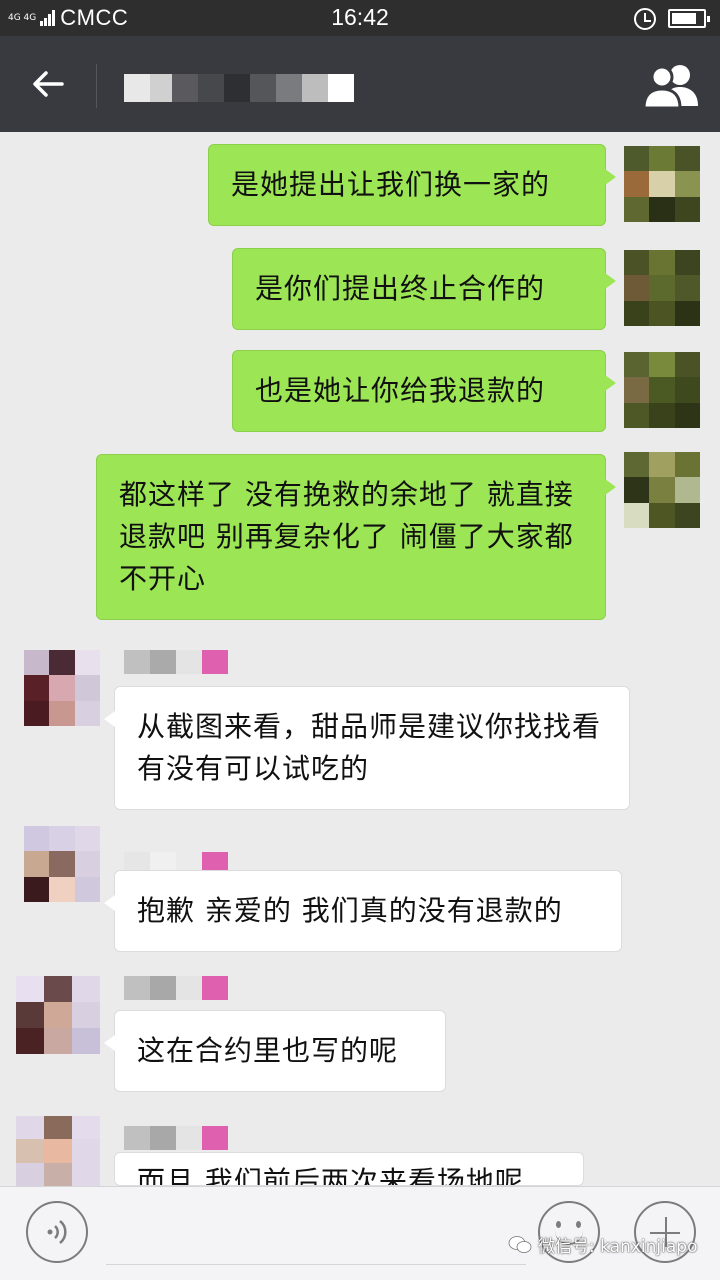 The height and width of the screenshot is (1280, 720). I want to click on status-bar: 4G 4G CMCC 16:42, so click(360, 18).